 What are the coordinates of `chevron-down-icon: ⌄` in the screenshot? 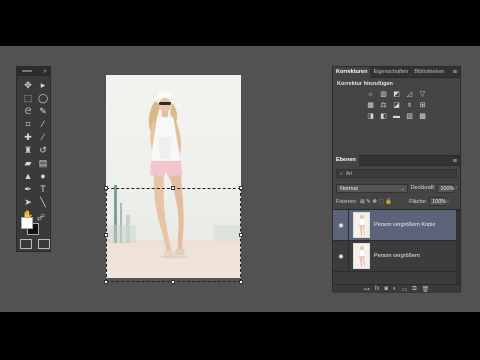 It's located at (402, 188).